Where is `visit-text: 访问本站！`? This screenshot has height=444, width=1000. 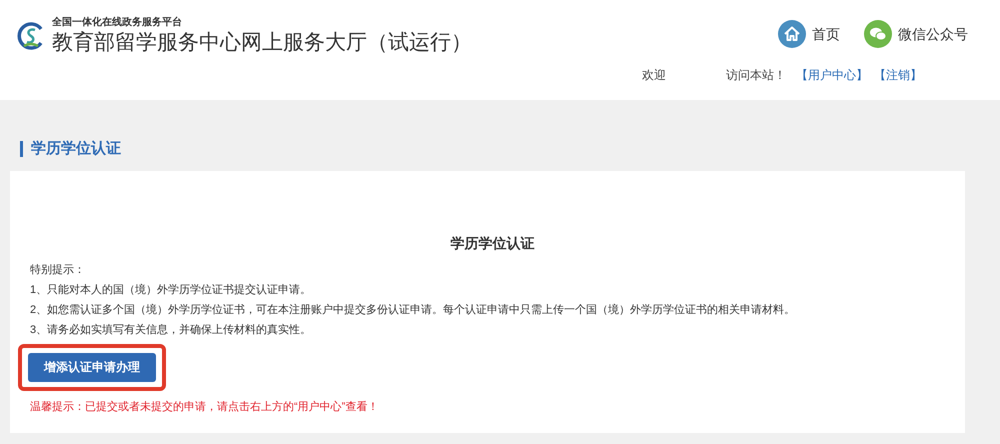
visit-text: 访问本站！ is located at coordinates (756, 75).